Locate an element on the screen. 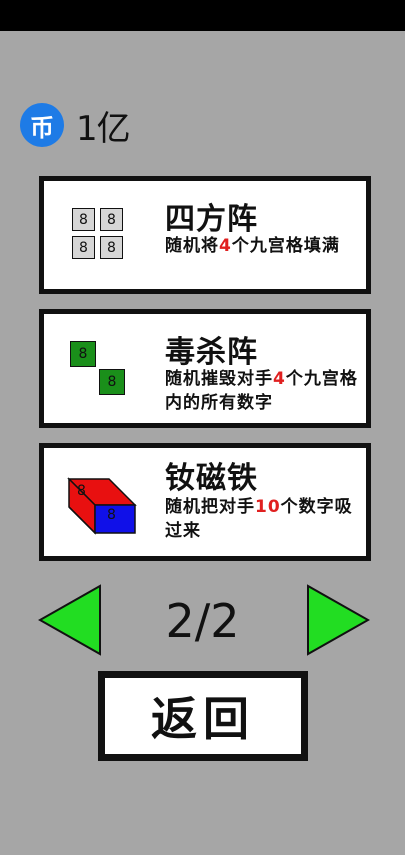 The width and height of the screenshot is (405, 855). item-title: 钕磁铁 is located at coordinates (211, 478).